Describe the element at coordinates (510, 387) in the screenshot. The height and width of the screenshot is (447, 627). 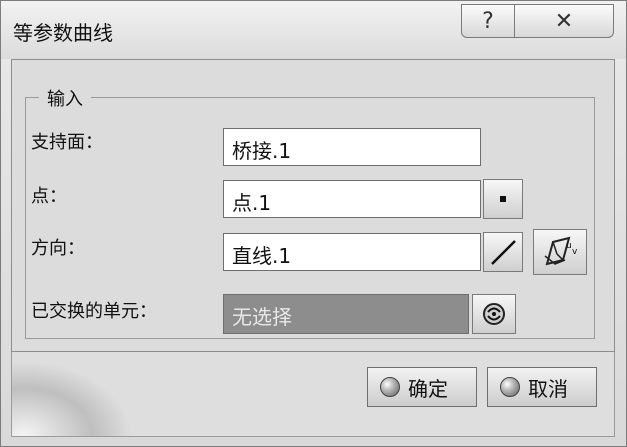
I see `cancel-ball-icon` at that location.